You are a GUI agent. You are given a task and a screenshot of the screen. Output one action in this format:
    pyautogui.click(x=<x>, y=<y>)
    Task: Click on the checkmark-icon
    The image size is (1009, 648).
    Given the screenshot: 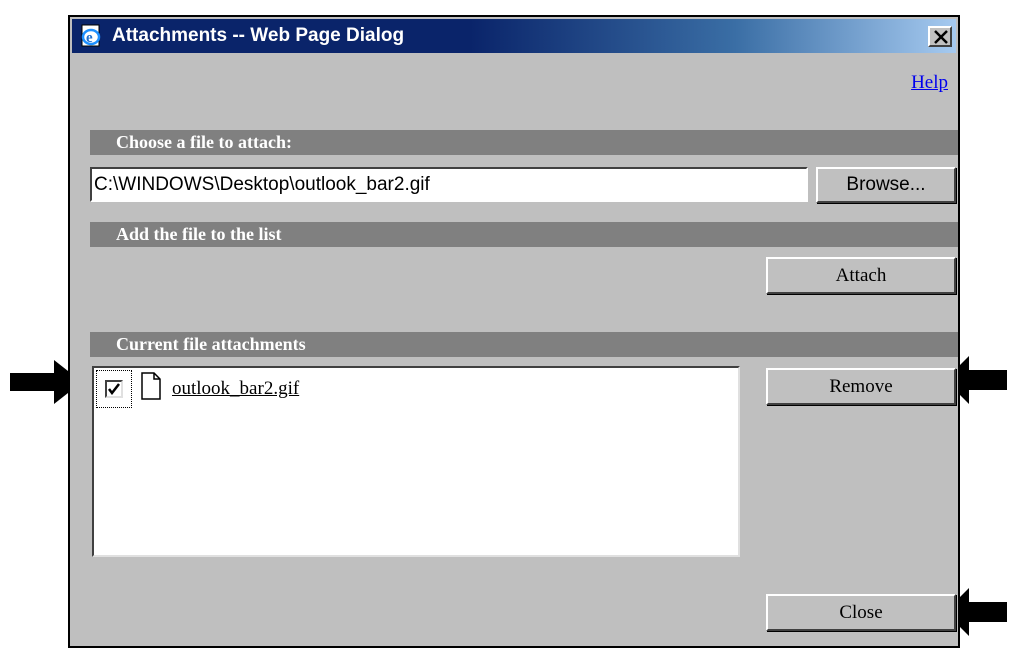 What is the action you would take?
    pyautogui.click(x=114, y=389)
    